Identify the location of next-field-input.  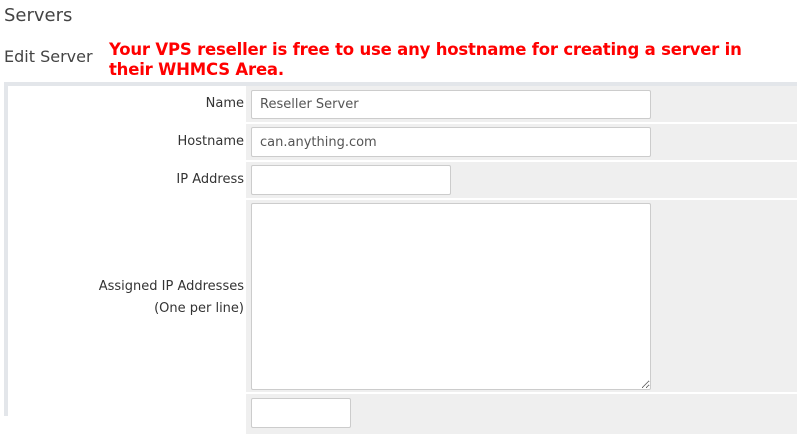
(301, 413).